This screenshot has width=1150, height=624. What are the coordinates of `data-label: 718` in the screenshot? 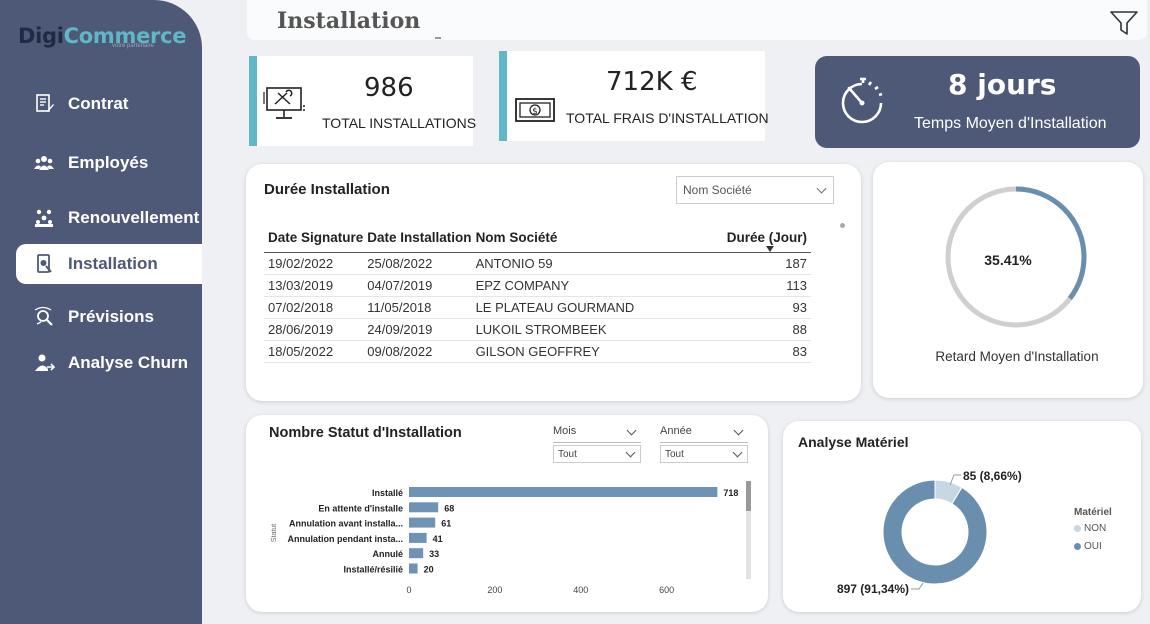 It's located at (730, 493).